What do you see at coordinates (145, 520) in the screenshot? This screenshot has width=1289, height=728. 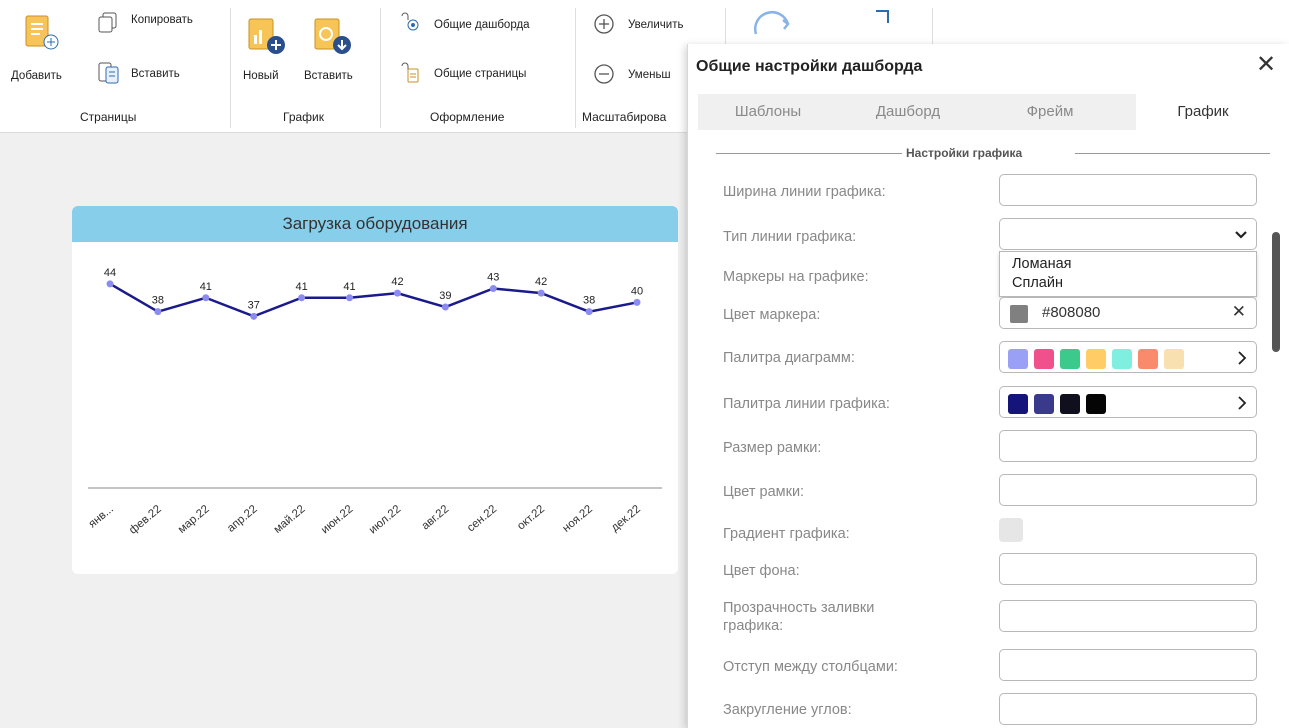 I see `x-tick-label: фев.22` at bounding box center [145, 520].